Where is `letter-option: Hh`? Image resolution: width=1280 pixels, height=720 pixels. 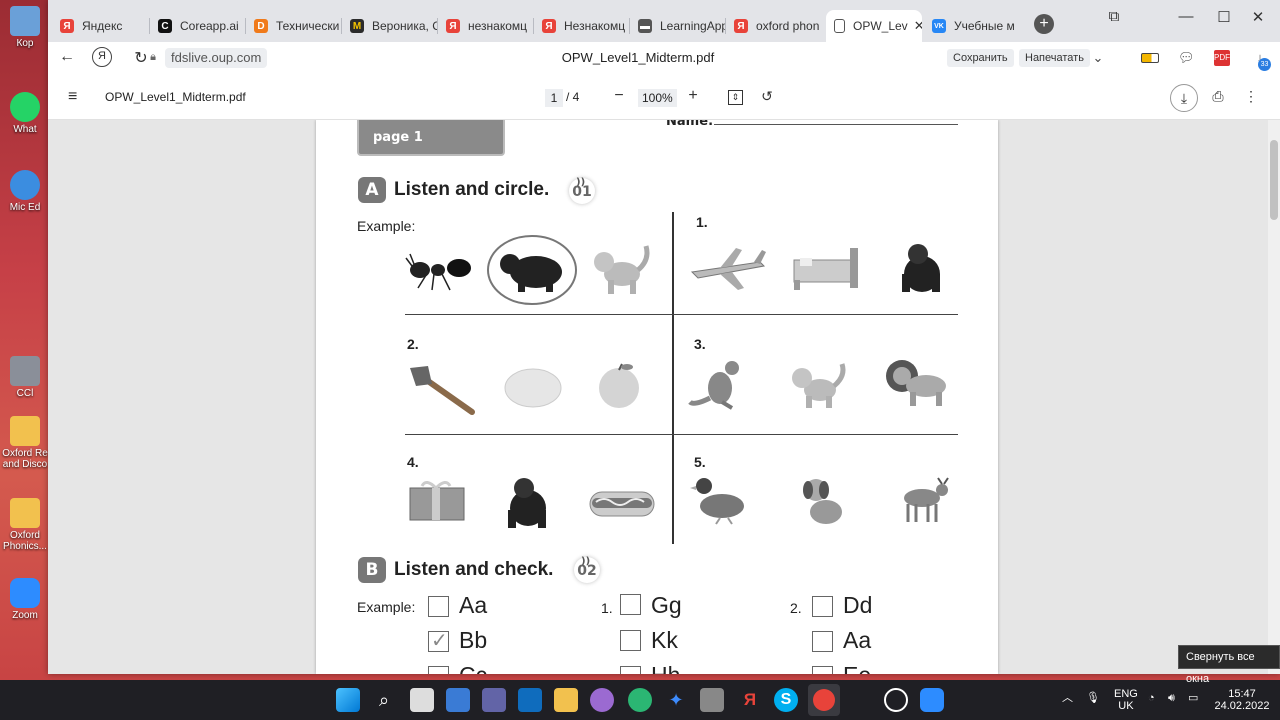 letter-option: Hh is located at coordinates (665, 668).